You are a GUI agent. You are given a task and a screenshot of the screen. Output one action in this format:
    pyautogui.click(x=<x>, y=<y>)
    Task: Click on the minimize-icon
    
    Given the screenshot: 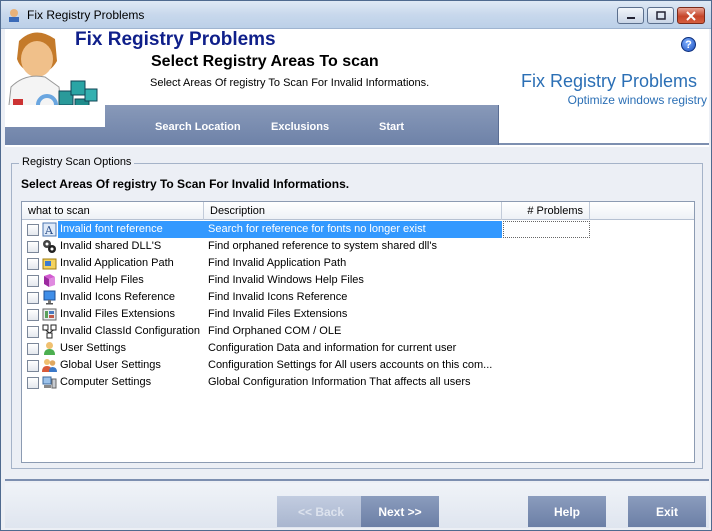 What is the action you would take?
    pyautogui.click(x=630, y=17)
    